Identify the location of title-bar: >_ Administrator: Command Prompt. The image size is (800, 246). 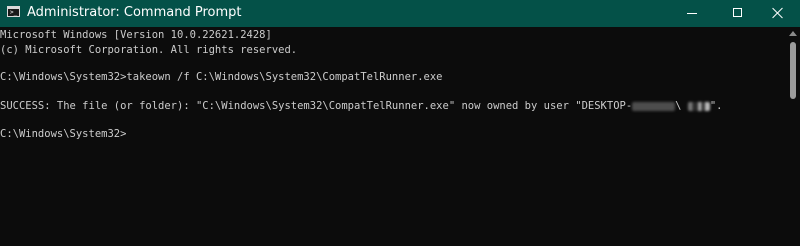
(400, 13).